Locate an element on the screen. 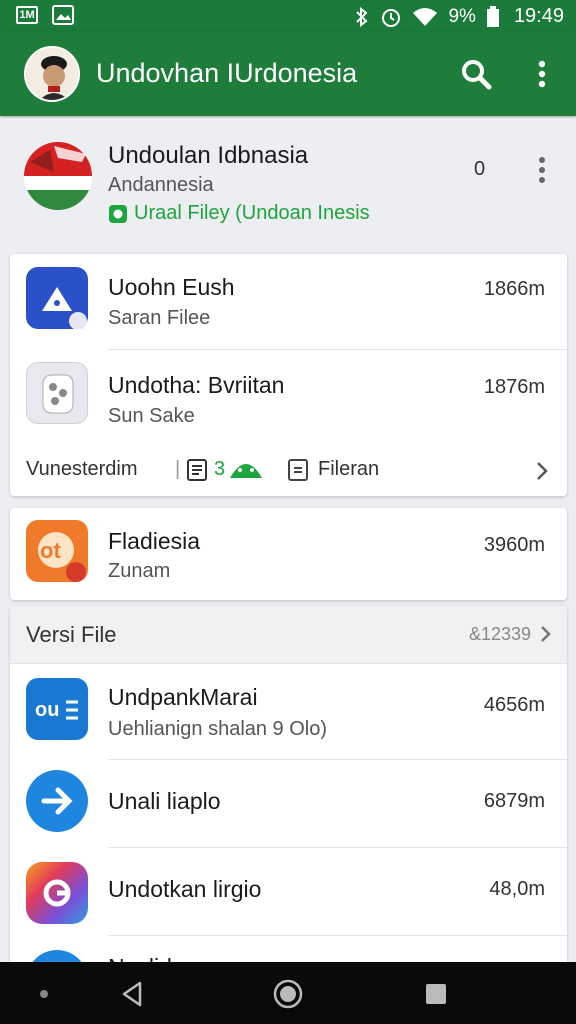  wifi-icon is located at coordinates (425, 16).